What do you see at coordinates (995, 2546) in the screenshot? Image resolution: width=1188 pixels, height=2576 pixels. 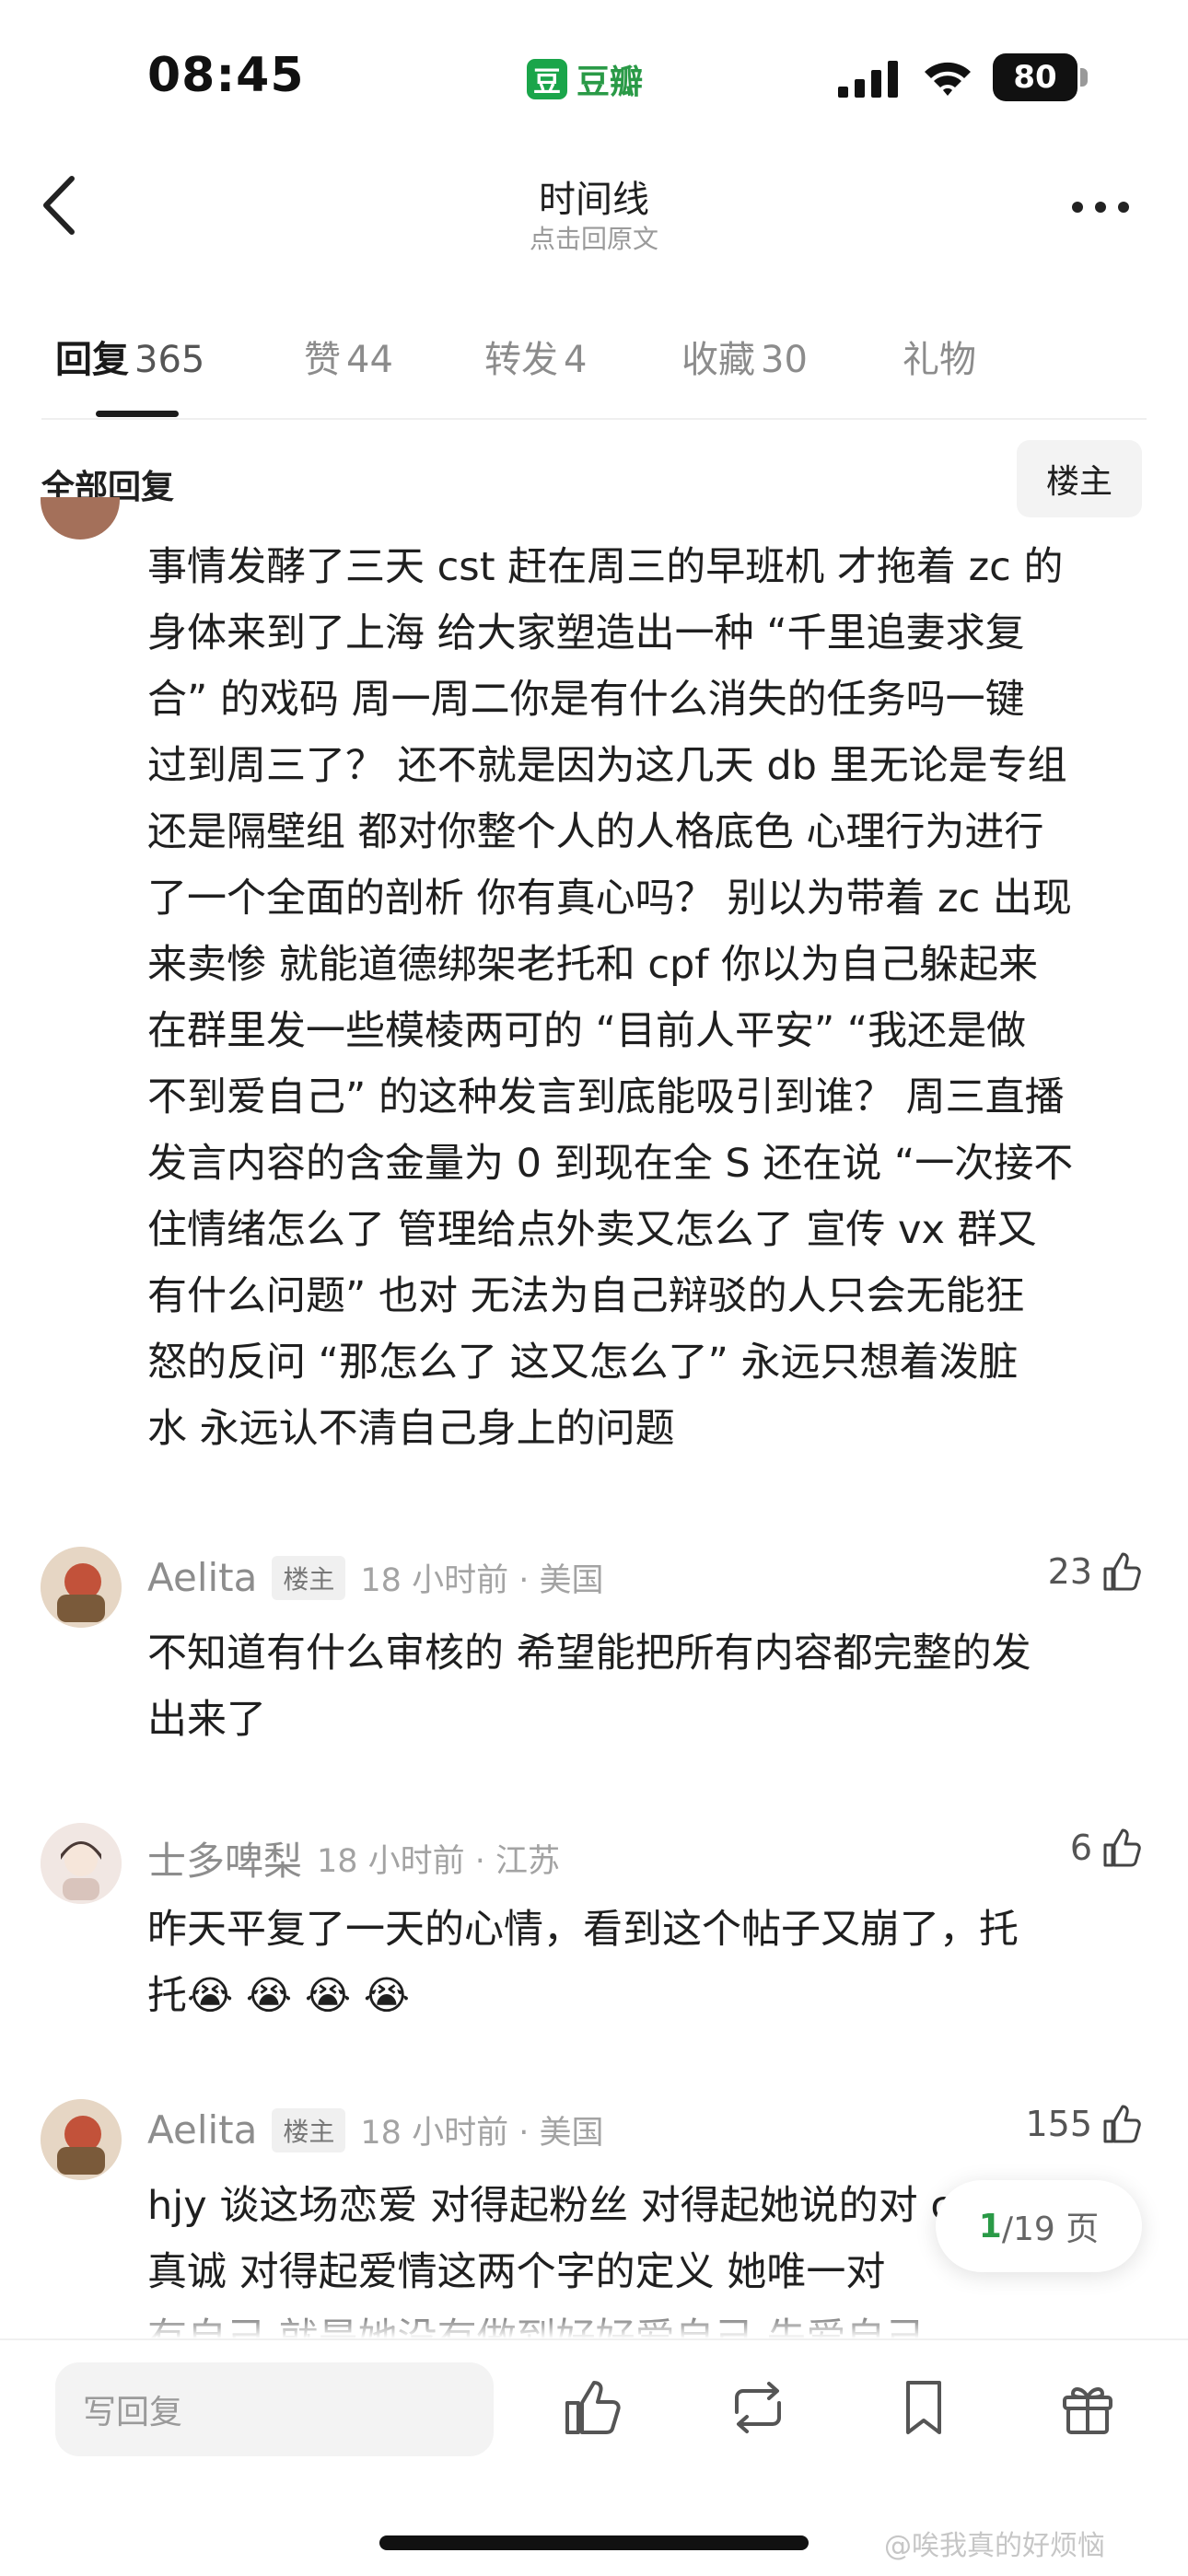 I see `watermark: @唉我真的好烦恼` at bounding box center [995, 2546].